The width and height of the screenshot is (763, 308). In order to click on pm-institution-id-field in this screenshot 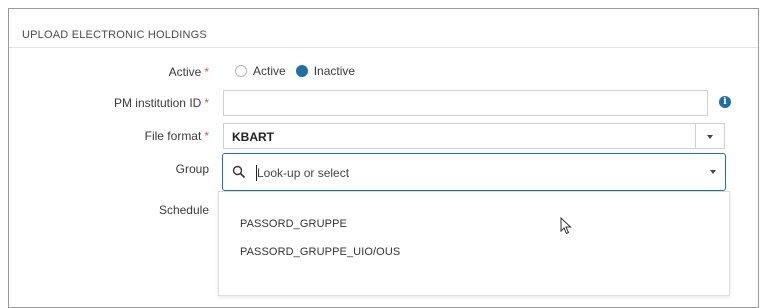, I will do `click(465, 103)`.